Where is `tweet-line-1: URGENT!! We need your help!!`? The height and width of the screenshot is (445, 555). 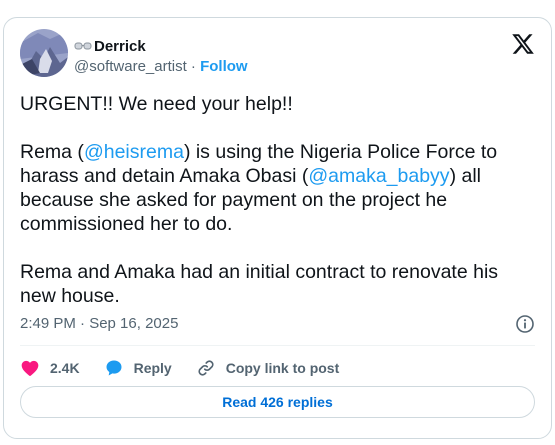
tweet-line-1: URGENT!! We need your help!! is located at coordinates (156, 104).